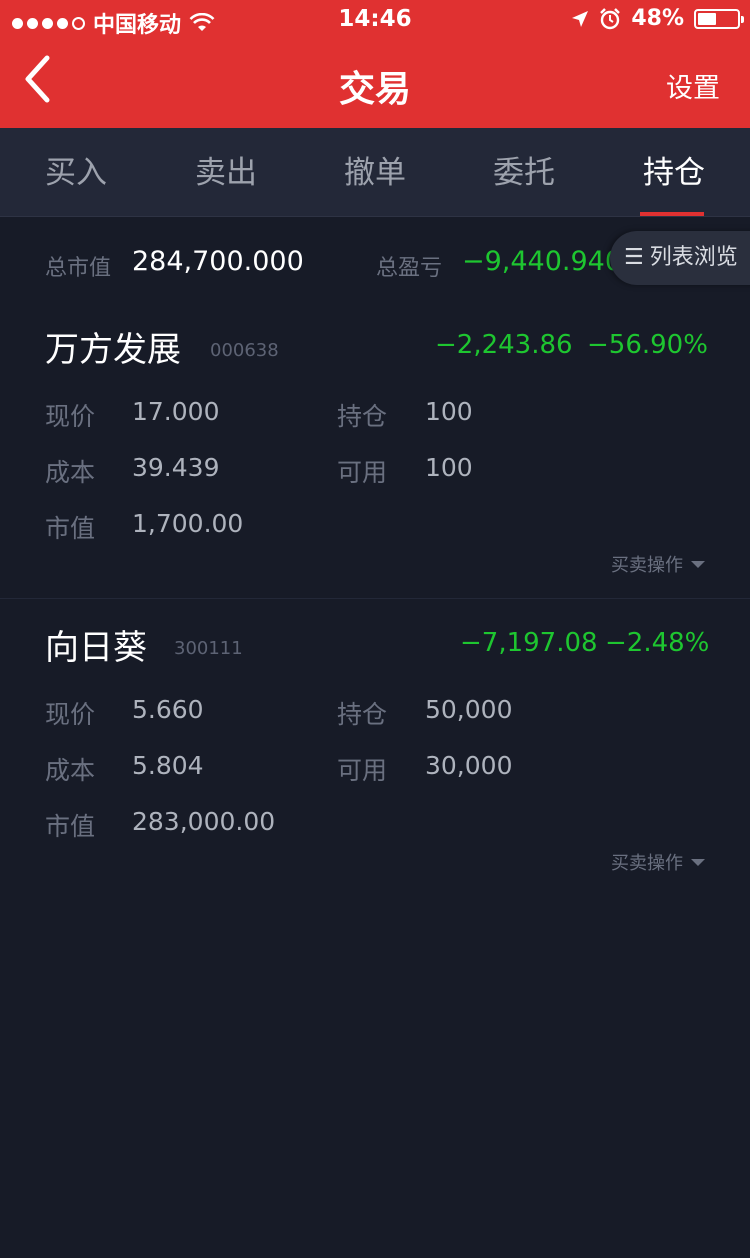 The width and height of the screenshot is (750, 1258). Describe the element at coordinates (176, 467) in the screenshot. I see `cost-value: 39.439` at that location.